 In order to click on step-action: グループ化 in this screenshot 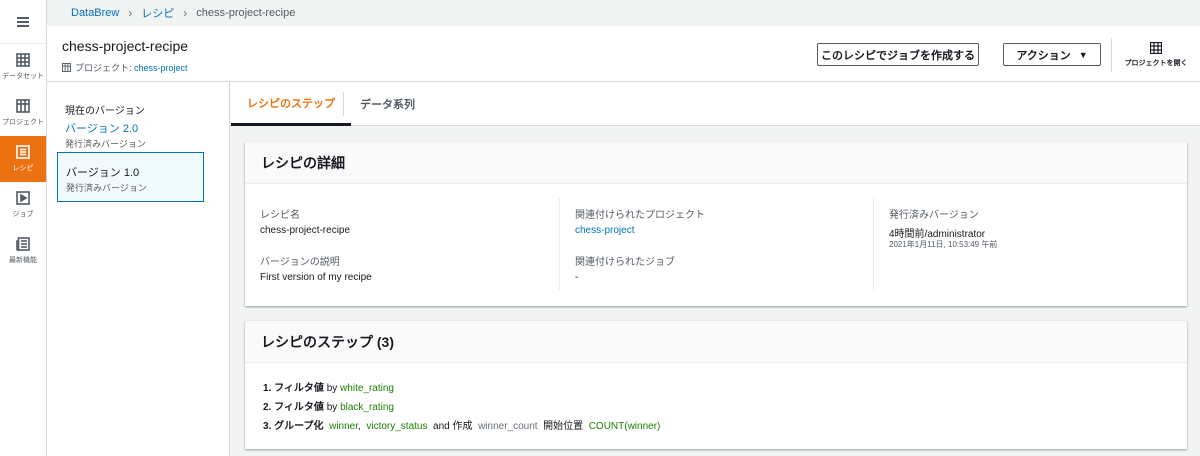, I will do `click(299, 426)`.